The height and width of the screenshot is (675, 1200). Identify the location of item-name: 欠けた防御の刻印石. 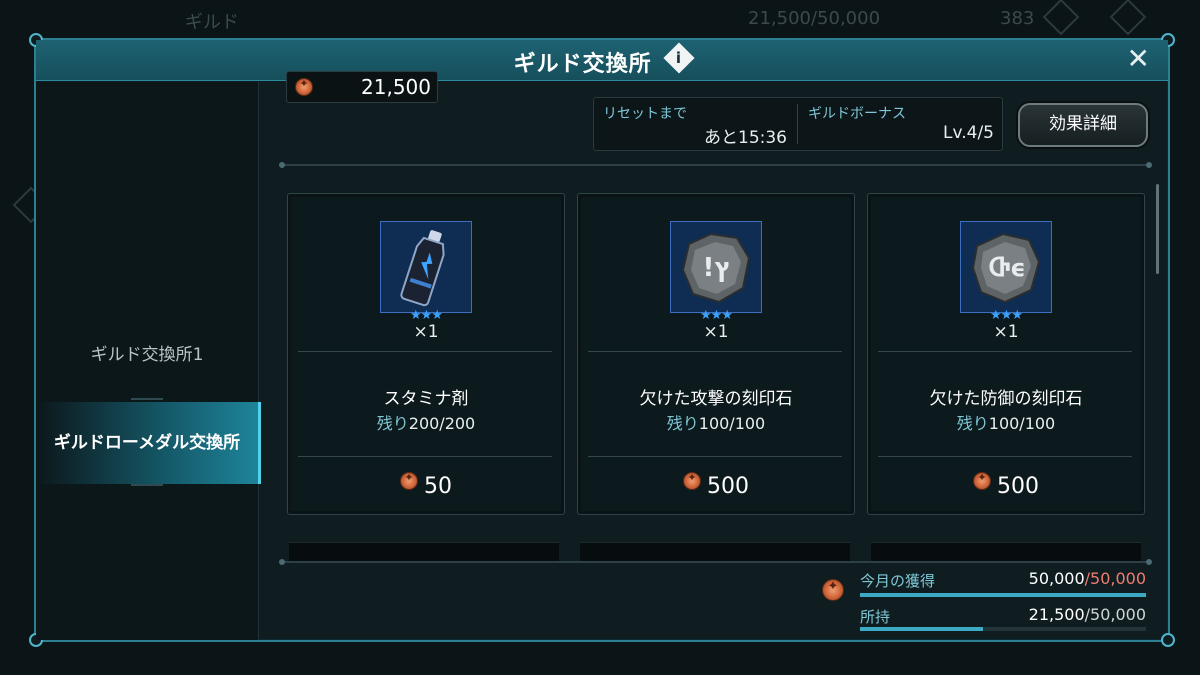
(1006, 399).